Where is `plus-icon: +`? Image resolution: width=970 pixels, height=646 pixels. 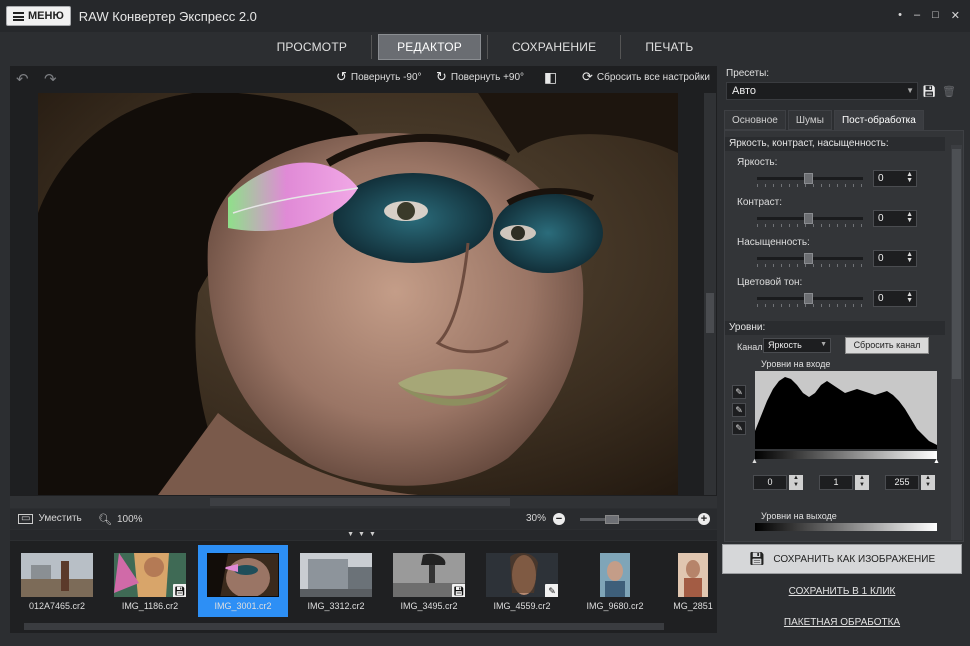 plus-icon: + is located at coordinates (704, 519).